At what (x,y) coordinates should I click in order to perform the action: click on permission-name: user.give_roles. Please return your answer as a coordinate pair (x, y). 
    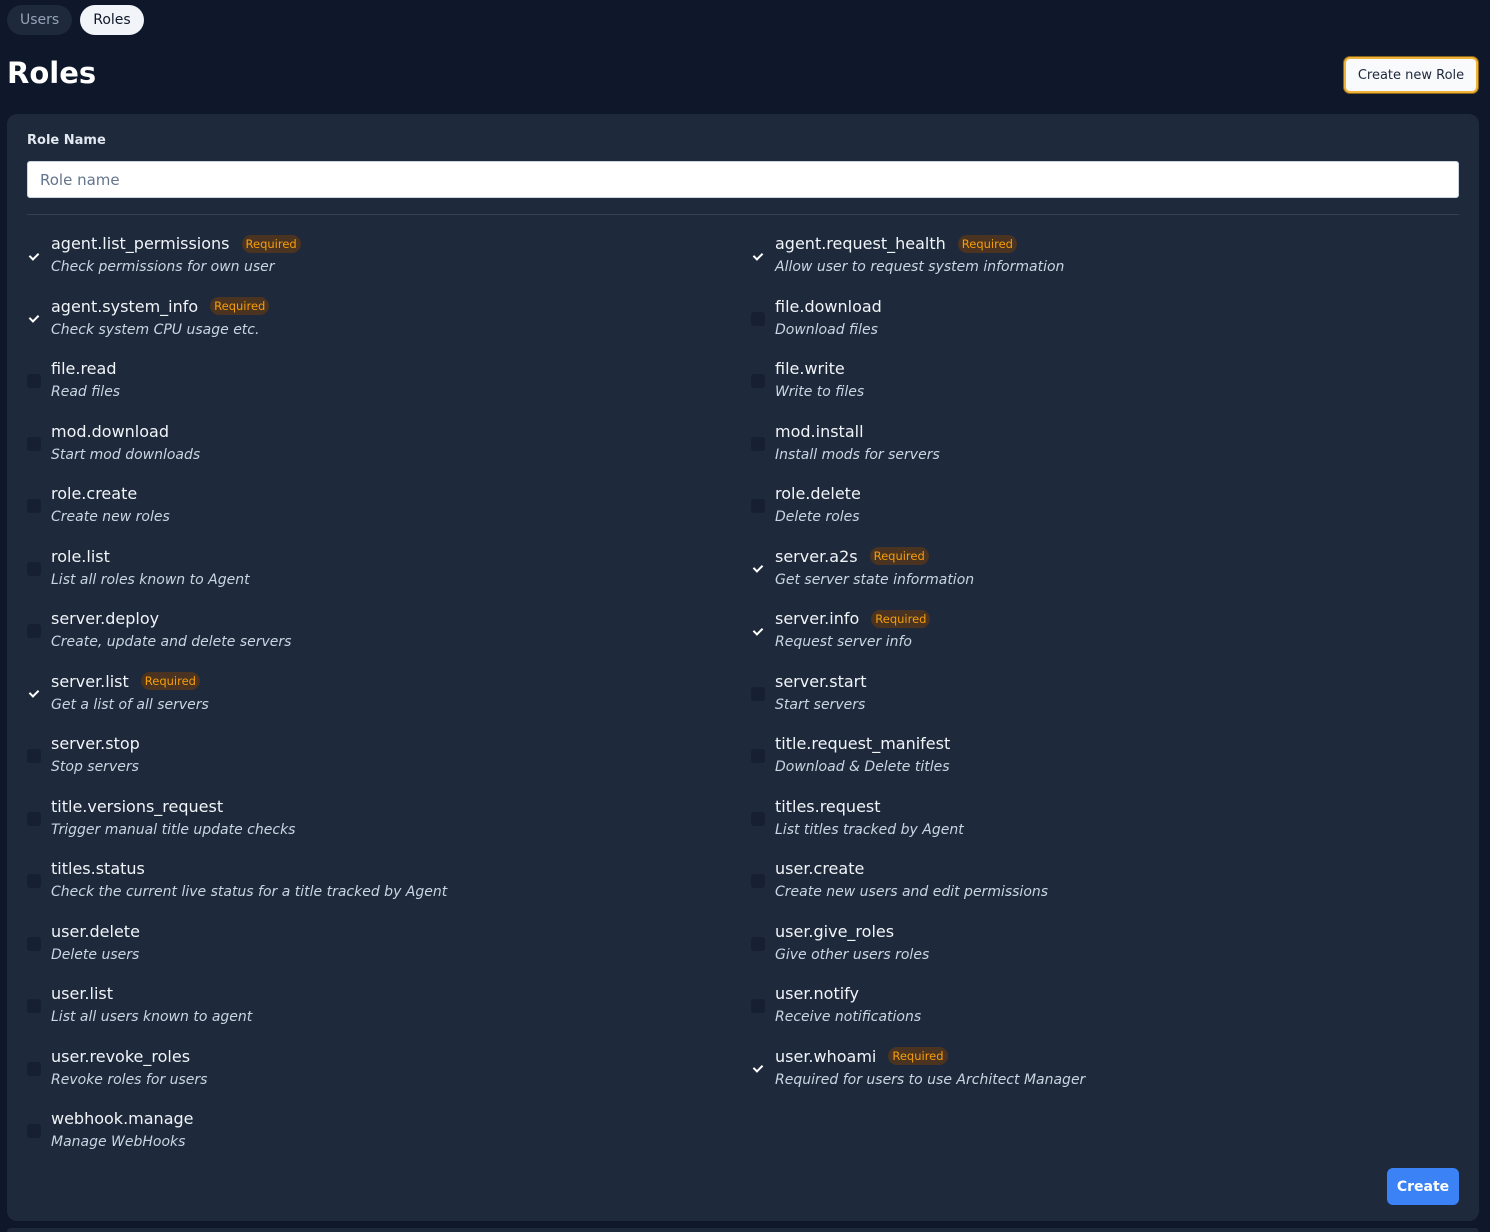
    Looking at the image, I should click on (835, 931).